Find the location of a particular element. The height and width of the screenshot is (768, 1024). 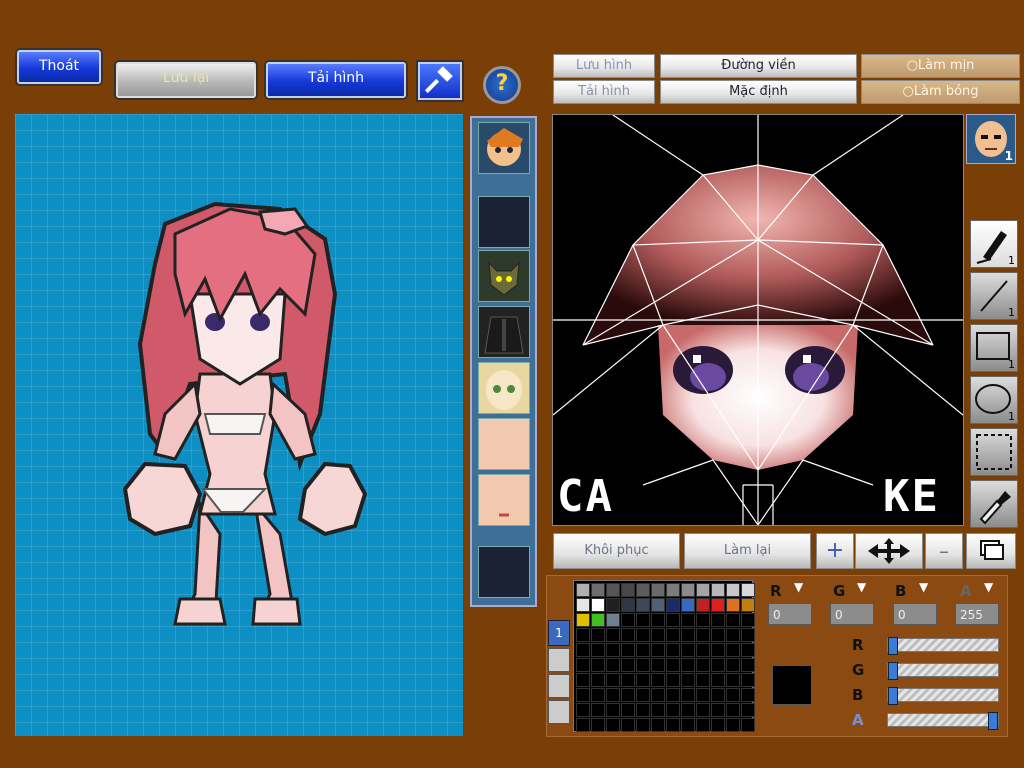

load-image-button: Tải hình is located at coordinates (604, 92).